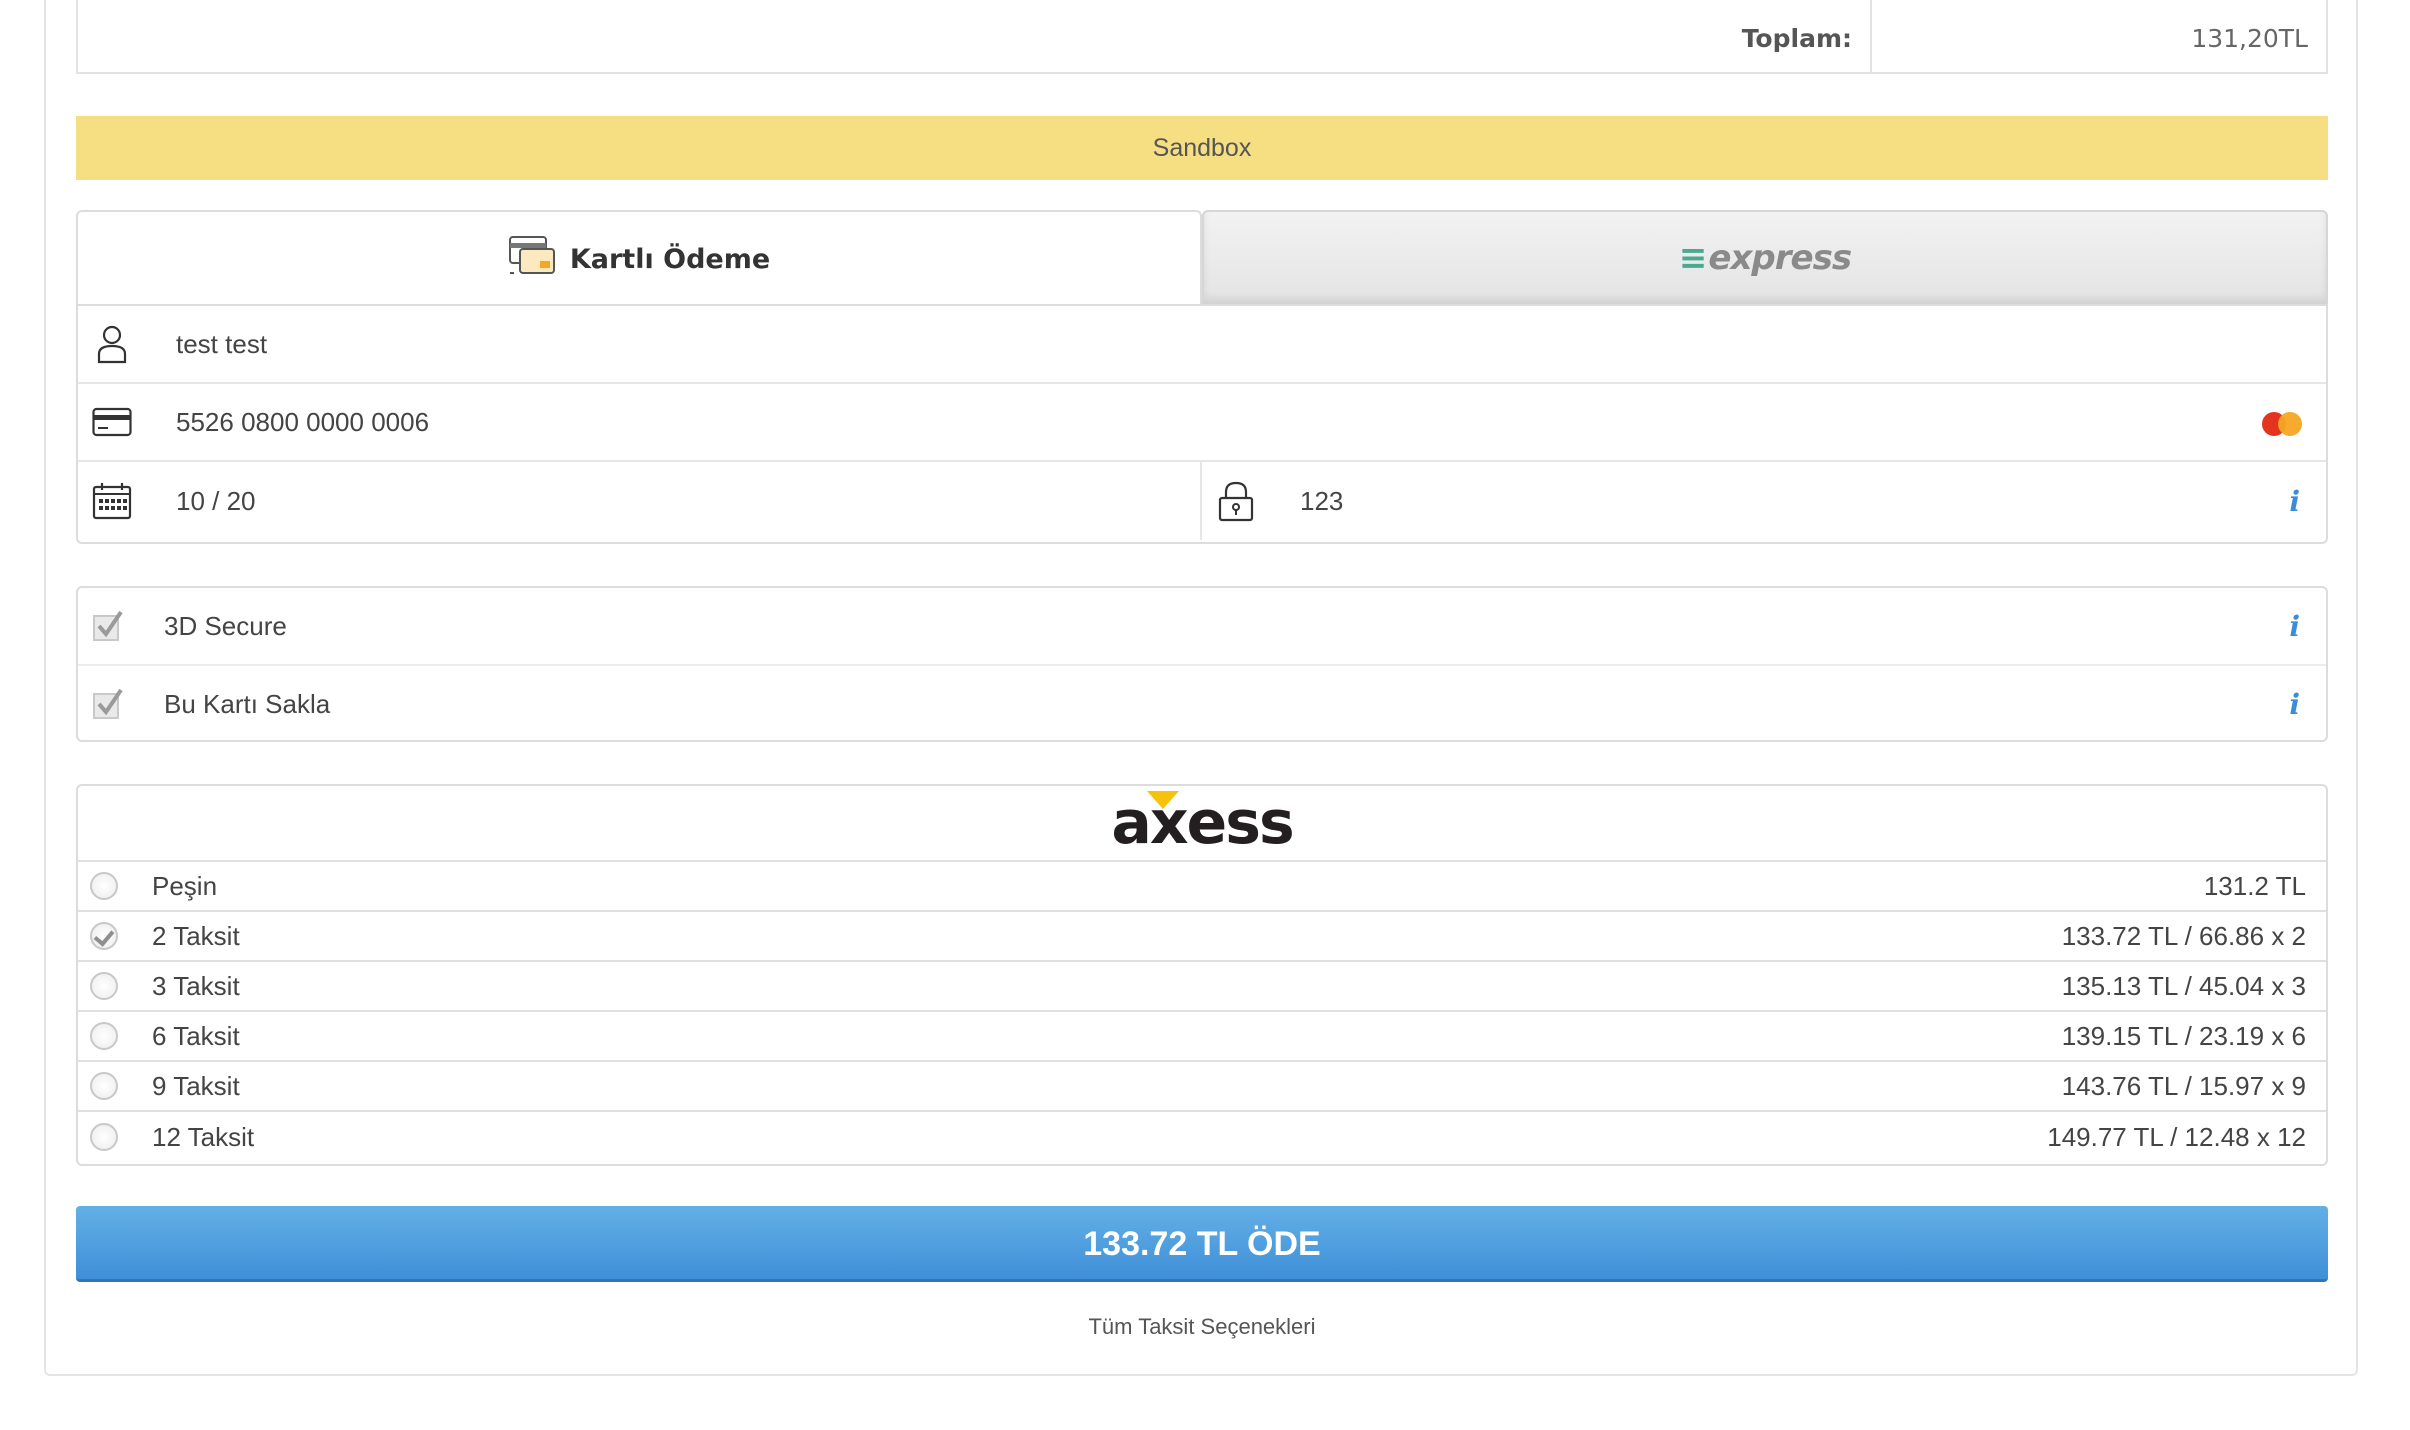  What do you see at coordinates (2283, 427) in the screenshot?
I see `mastercard-icon` at bounding box center [2283, 427].